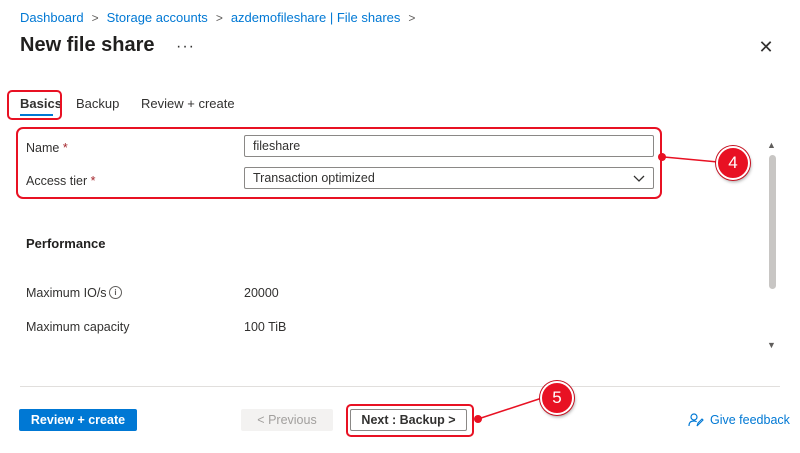 The width and height of the screenshot is (800, 453). I want to click on callout-5-badge: 5, so click(557, 398).